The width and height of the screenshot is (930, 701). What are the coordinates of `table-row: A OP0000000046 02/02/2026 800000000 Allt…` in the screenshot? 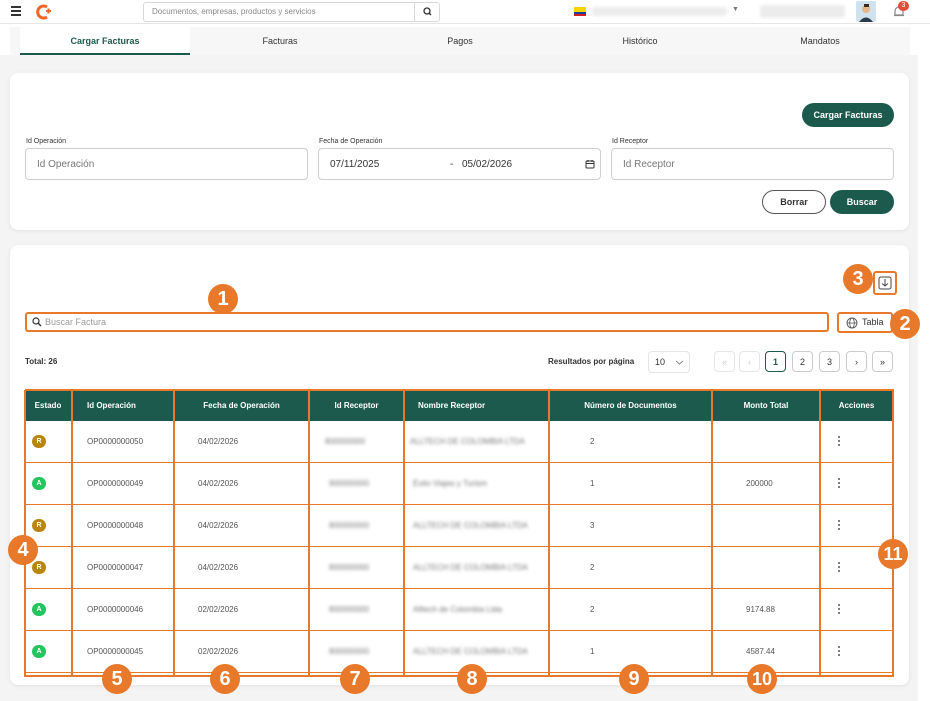 It's located at (459, 610).